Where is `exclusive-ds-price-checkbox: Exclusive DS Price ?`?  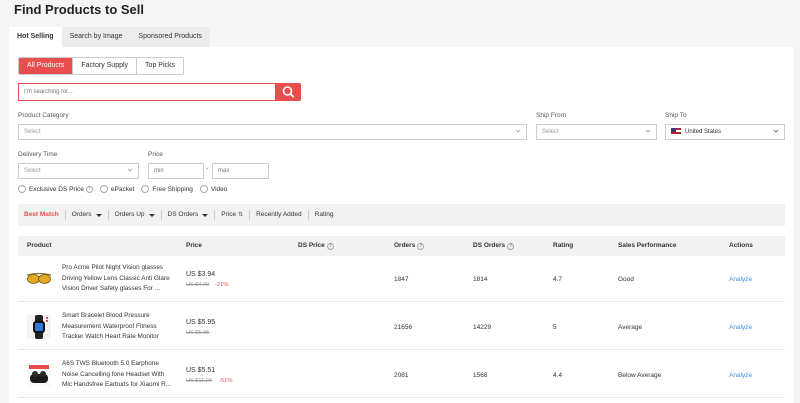
exclusive-ds-price-checkbox: Exclusive DS Price ? is located at coordinates (55, 189).